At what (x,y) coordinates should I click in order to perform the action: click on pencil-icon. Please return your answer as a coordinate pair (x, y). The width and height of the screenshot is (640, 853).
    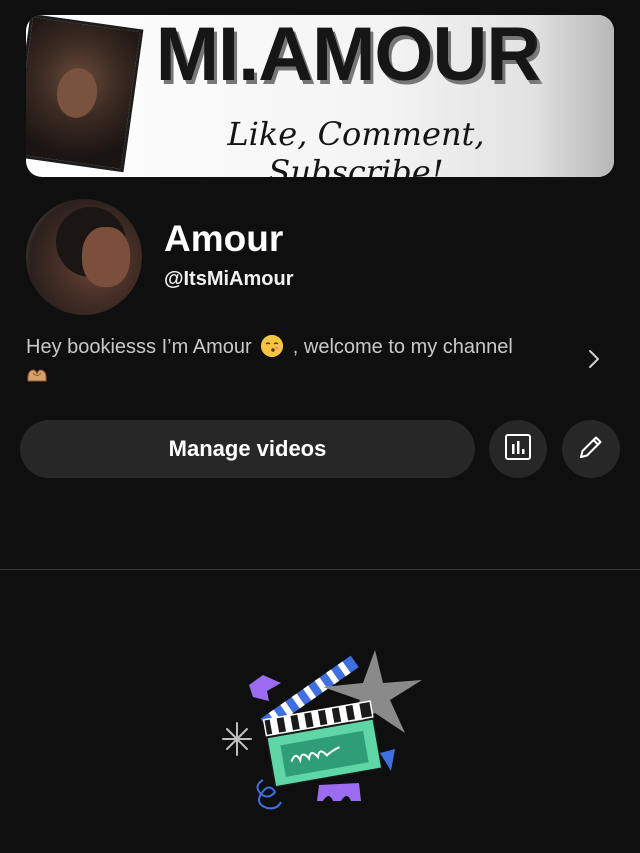
    Looking at the image, I should click on (591, 449).